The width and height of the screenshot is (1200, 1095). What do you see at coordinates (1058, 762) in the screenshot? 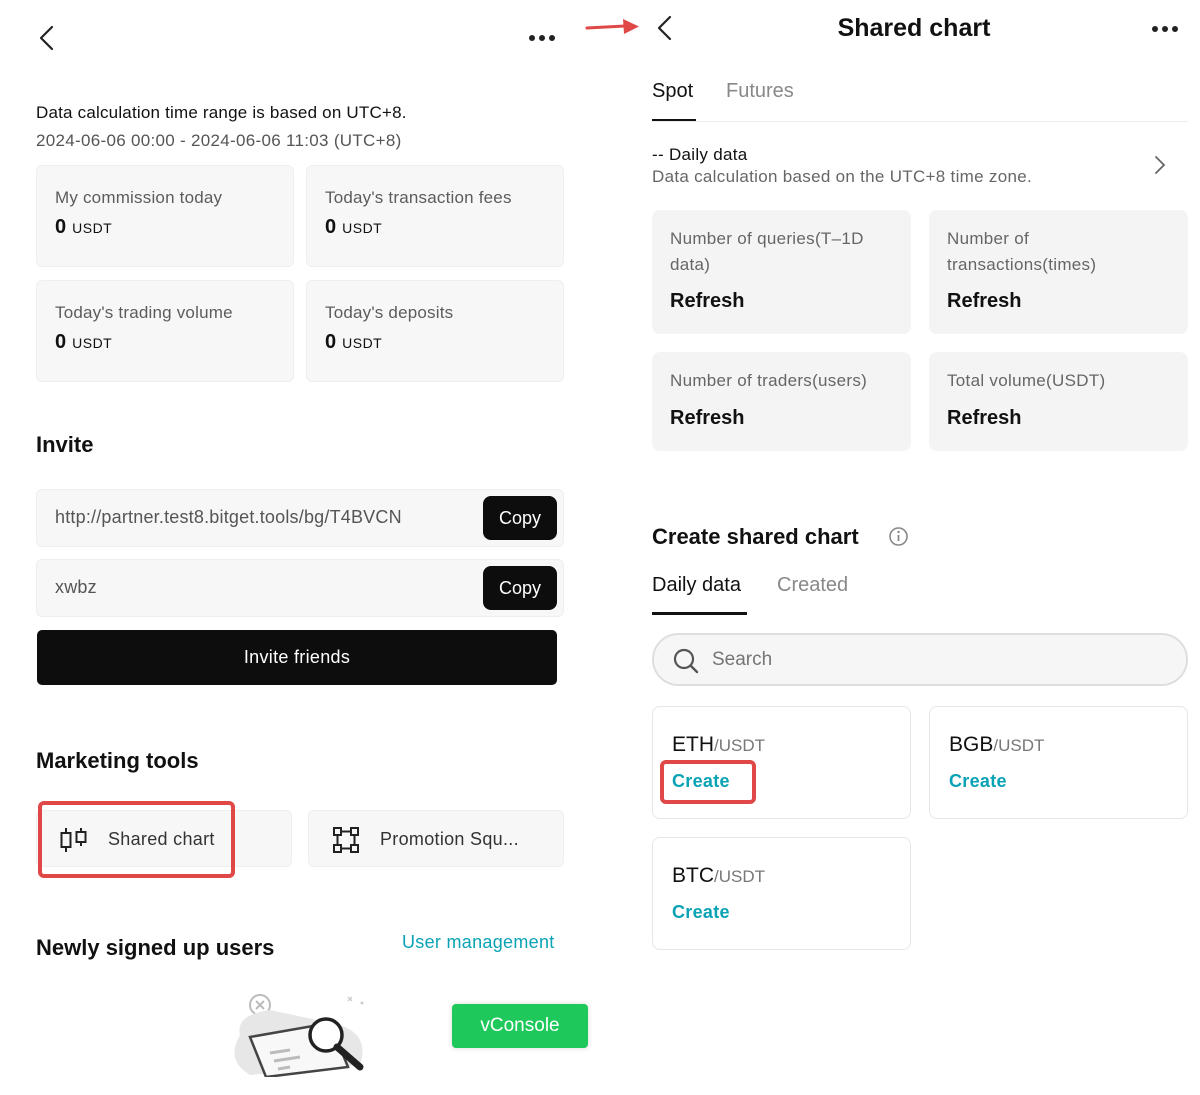
I see `pair-card-bgb: BGB/USDT Create` at bounding box center [1058, 762].